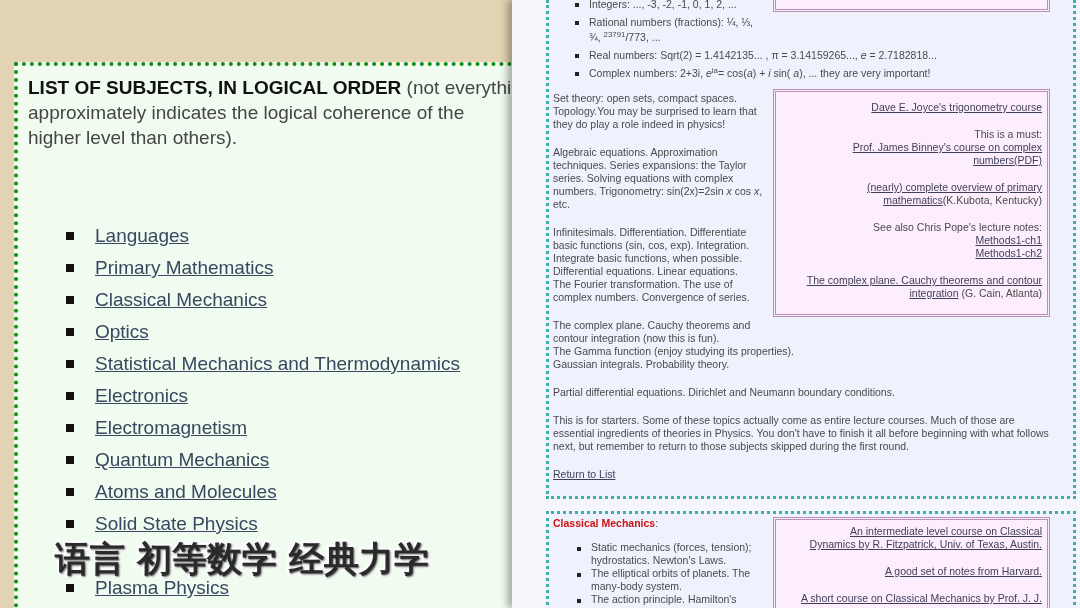 The image size is (1080, 608). Describe the element at coordinates (957, 227) in the screenshot. I see `note-text: See also Chris Pope's lecture notes:` at that location.